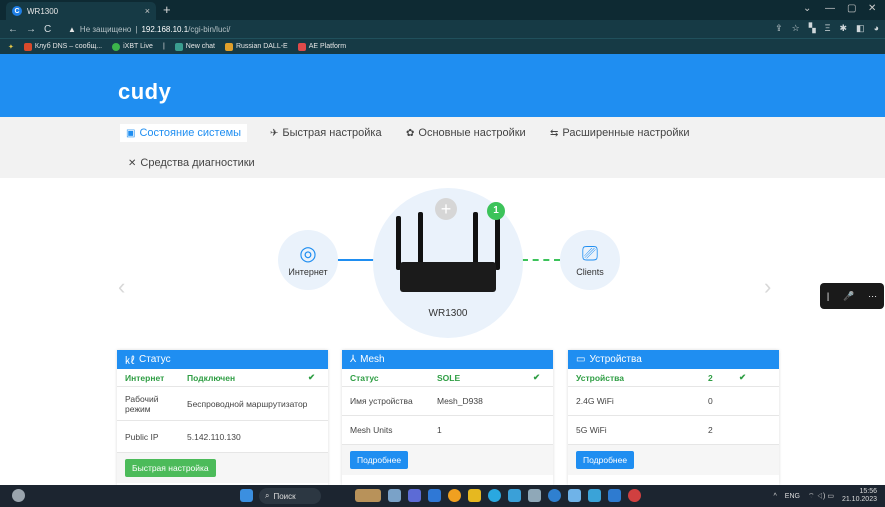  I want to click on new-tab-button: +, so click(167, 9).